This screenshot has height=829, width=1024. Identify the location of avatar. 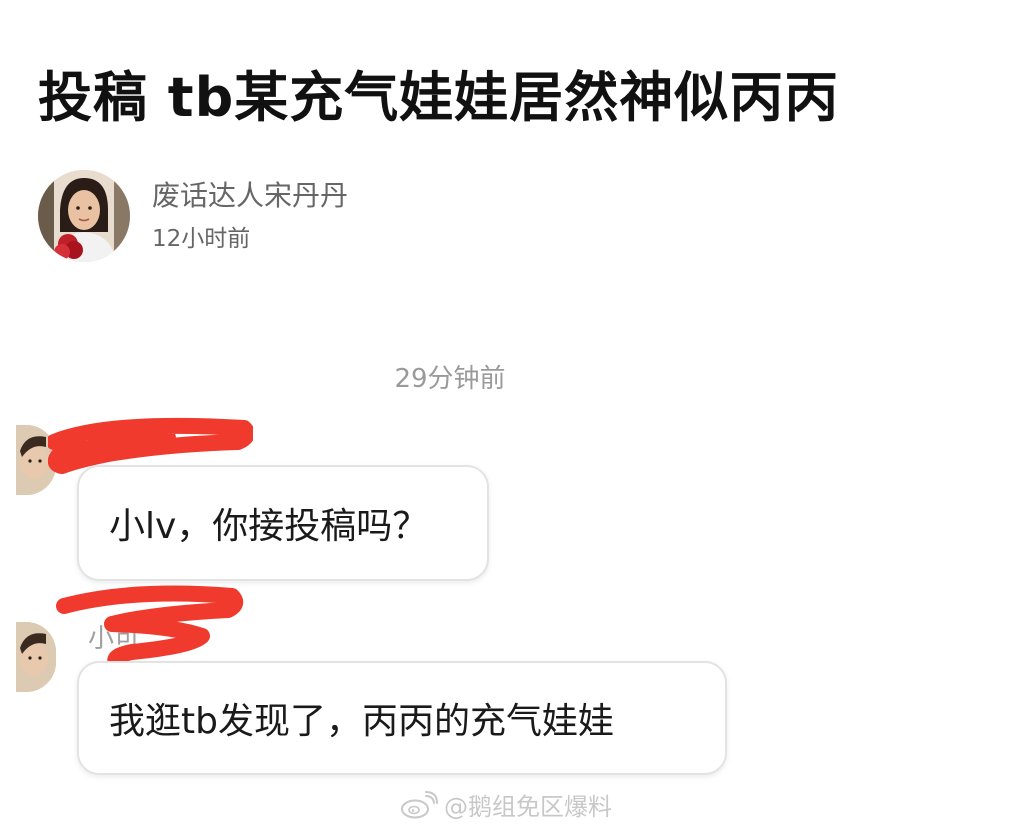
(84, 216).